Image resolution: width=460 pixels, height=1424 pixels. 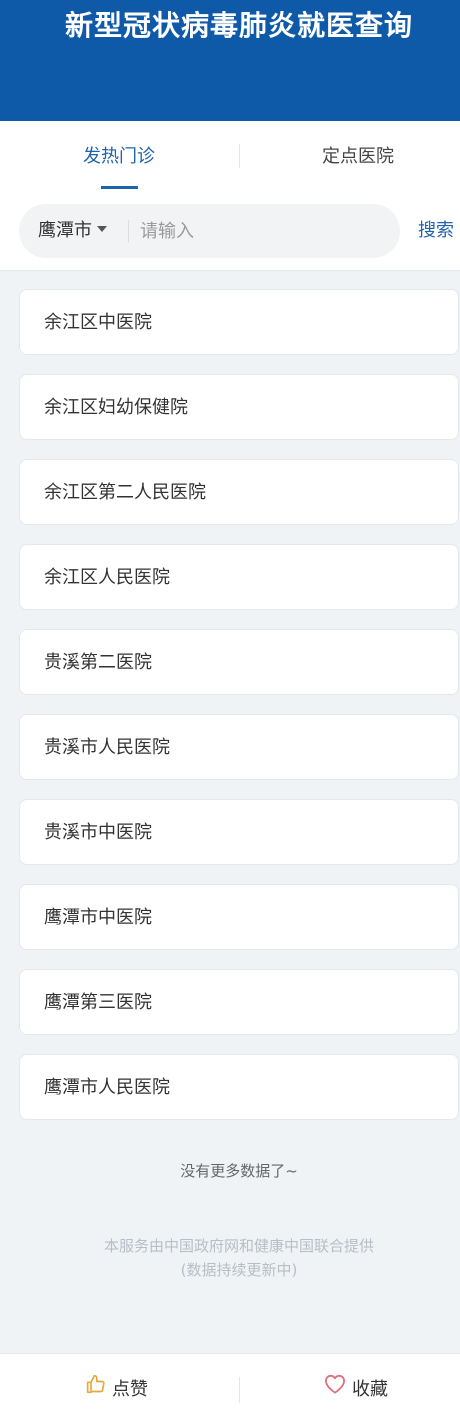 What do you see at coordinates (65, 230) in the screenshot?
I see `city-select-label: 鹰潭市` at bounding box center [65, 230].